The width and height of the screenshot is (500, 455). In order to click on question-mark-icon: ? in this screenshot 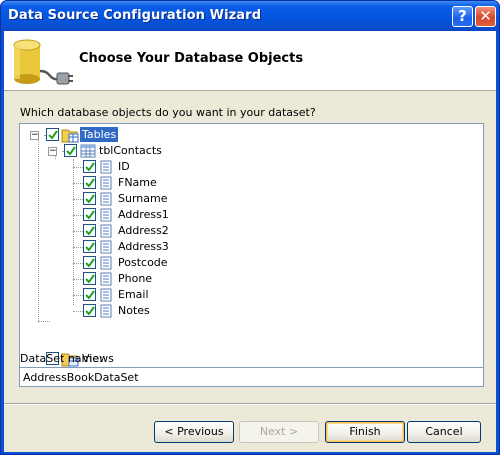, I will do `click(462, 16)`.